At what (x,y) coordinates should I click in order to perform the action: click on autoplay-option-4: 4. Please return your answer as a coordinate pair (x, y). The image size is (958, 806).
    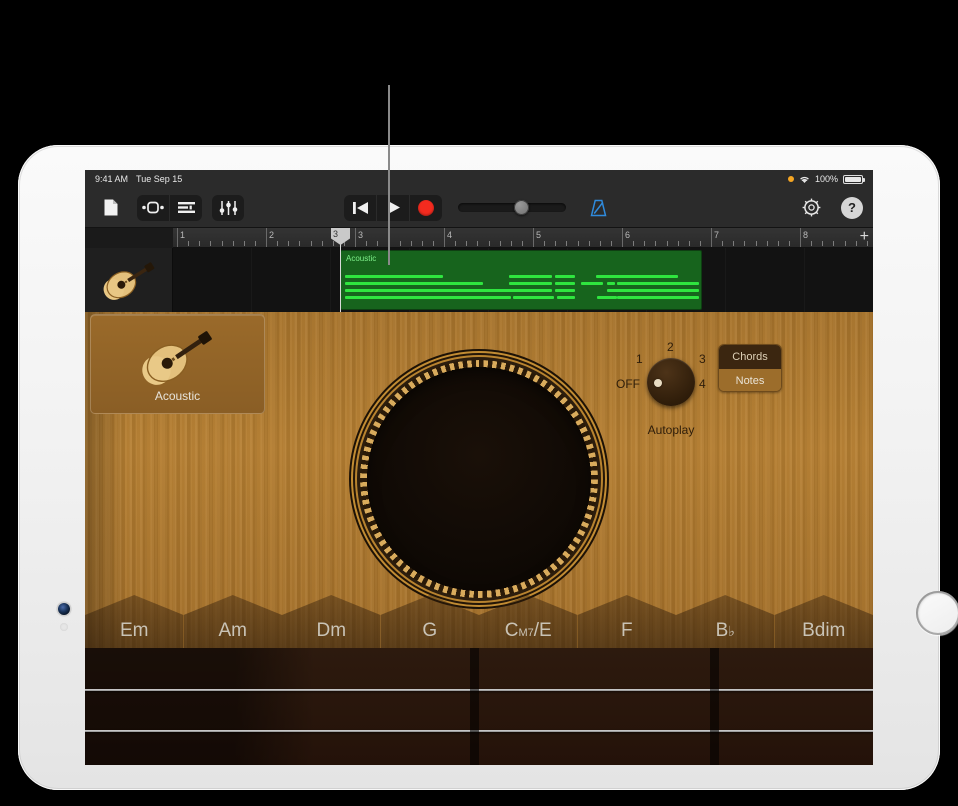
    Looking at the image, I should click on (702, 384).